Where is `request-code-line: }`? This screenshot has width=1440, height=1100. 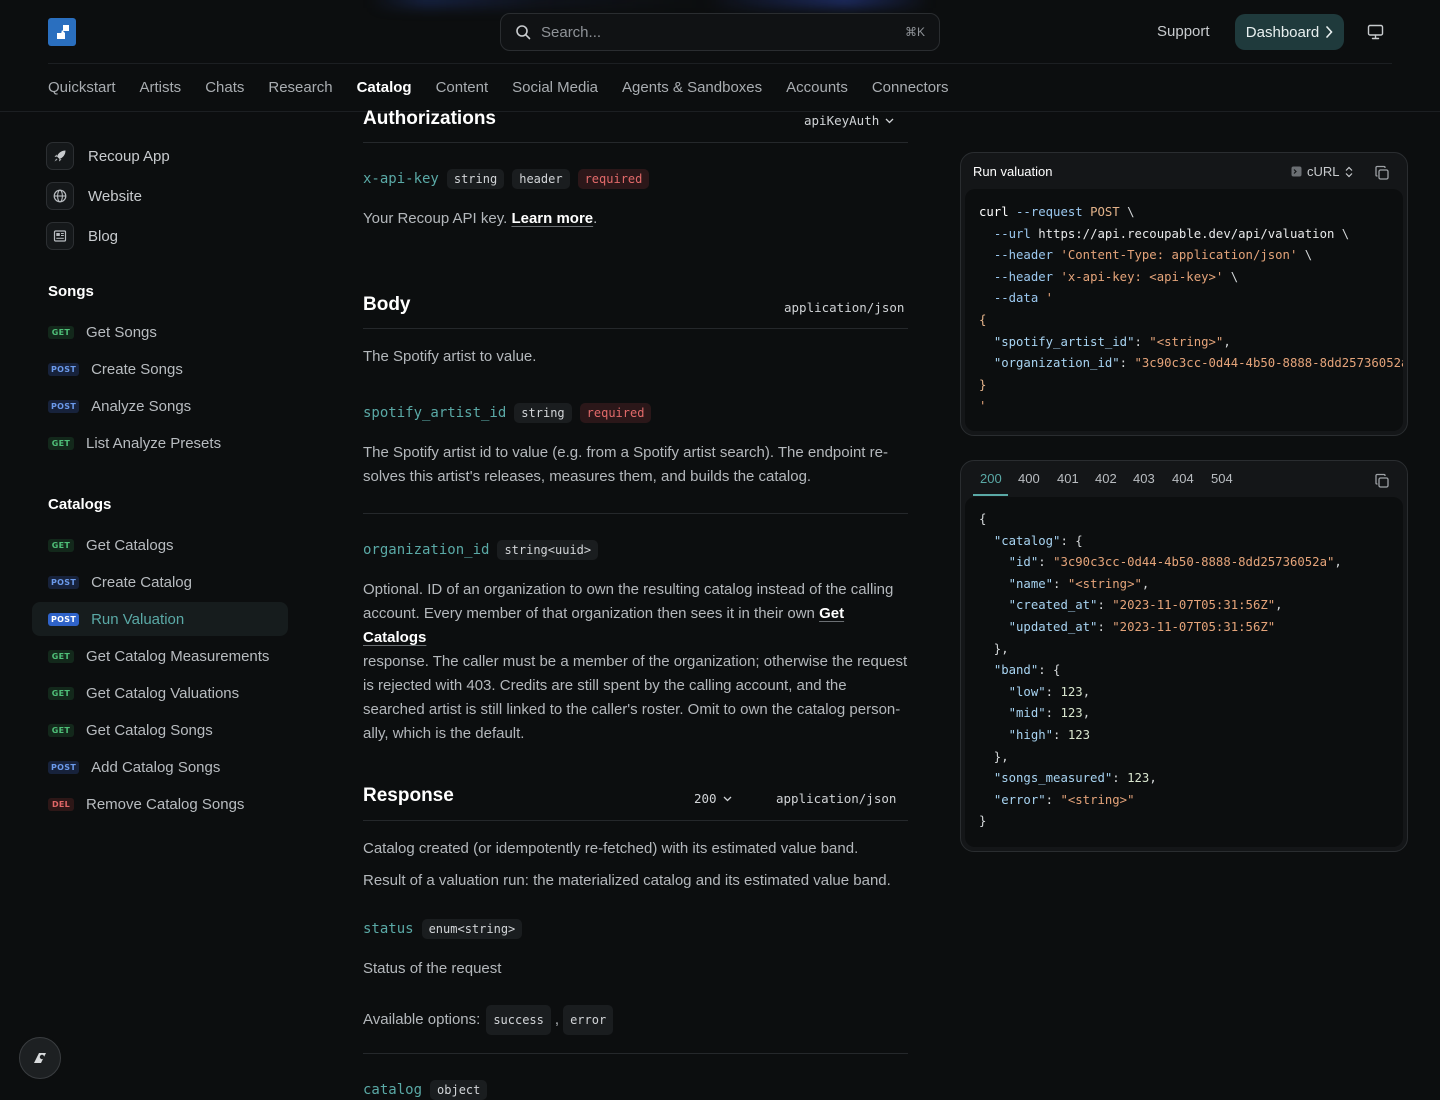
request-code-line: } is located at coordinates (983, 384).